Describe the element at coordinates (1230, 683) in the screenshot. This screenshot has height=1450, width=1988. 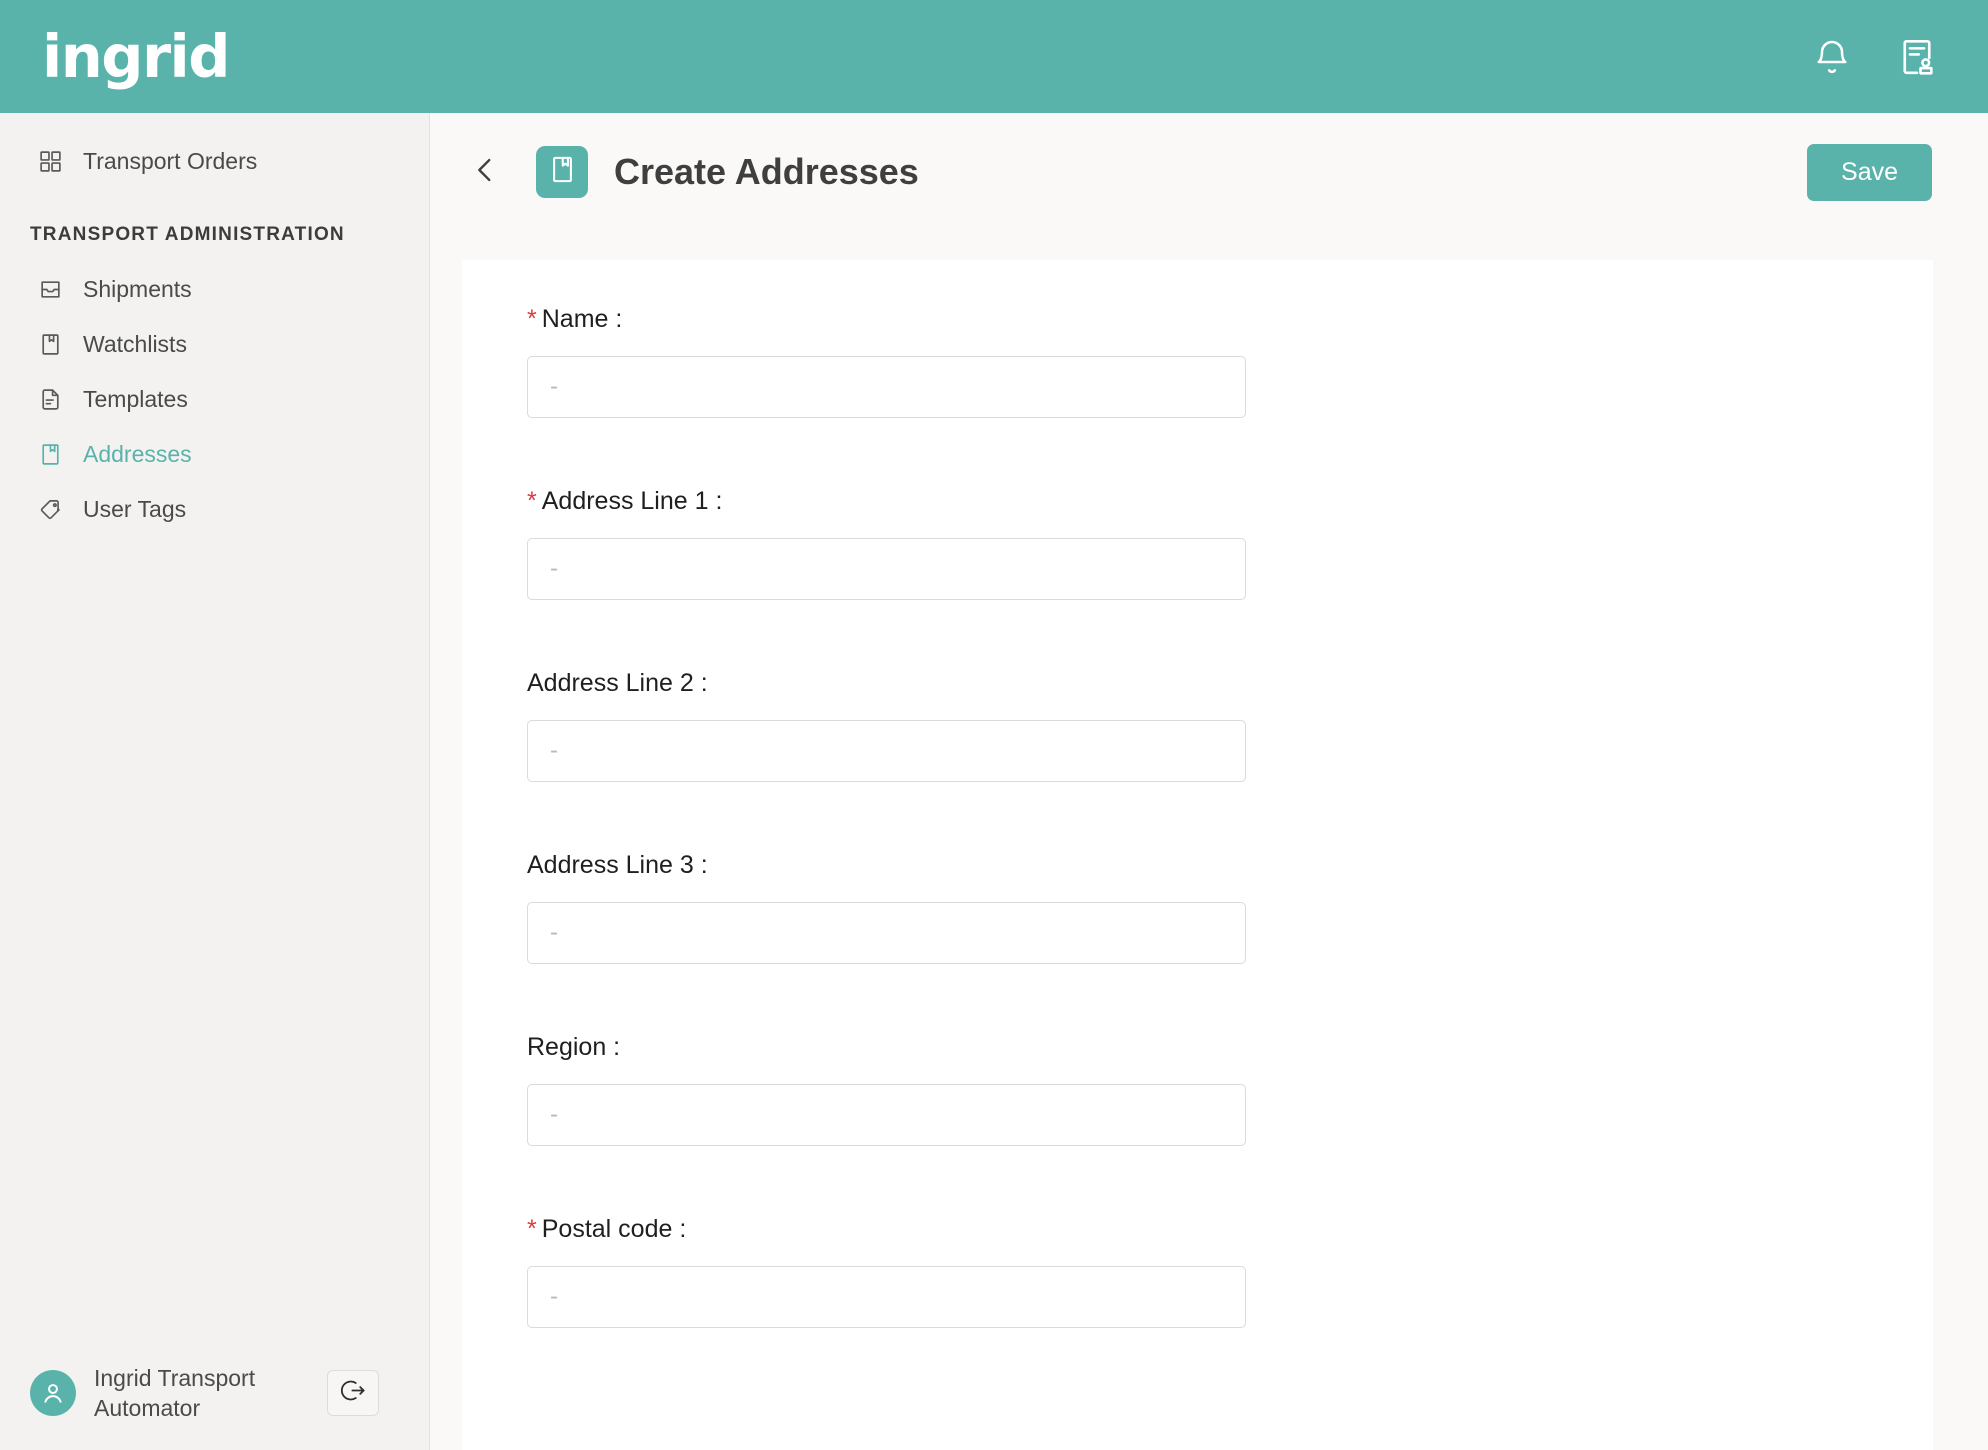
I see `field-label: Address Line 2 :` at that location.